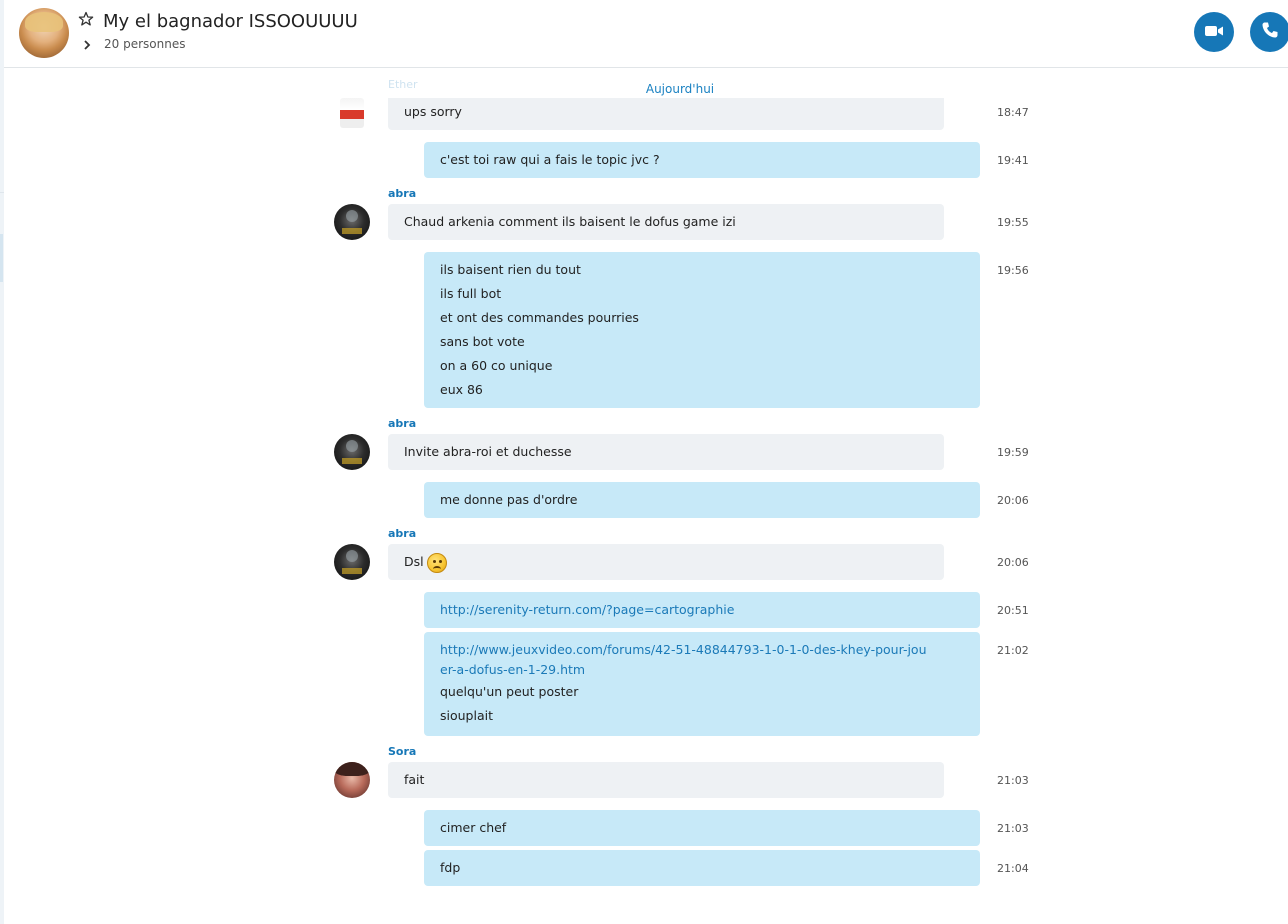 The image size is (1288, 924). I want to click on message-text: me donne pas d'ordre, so click(509, 499).